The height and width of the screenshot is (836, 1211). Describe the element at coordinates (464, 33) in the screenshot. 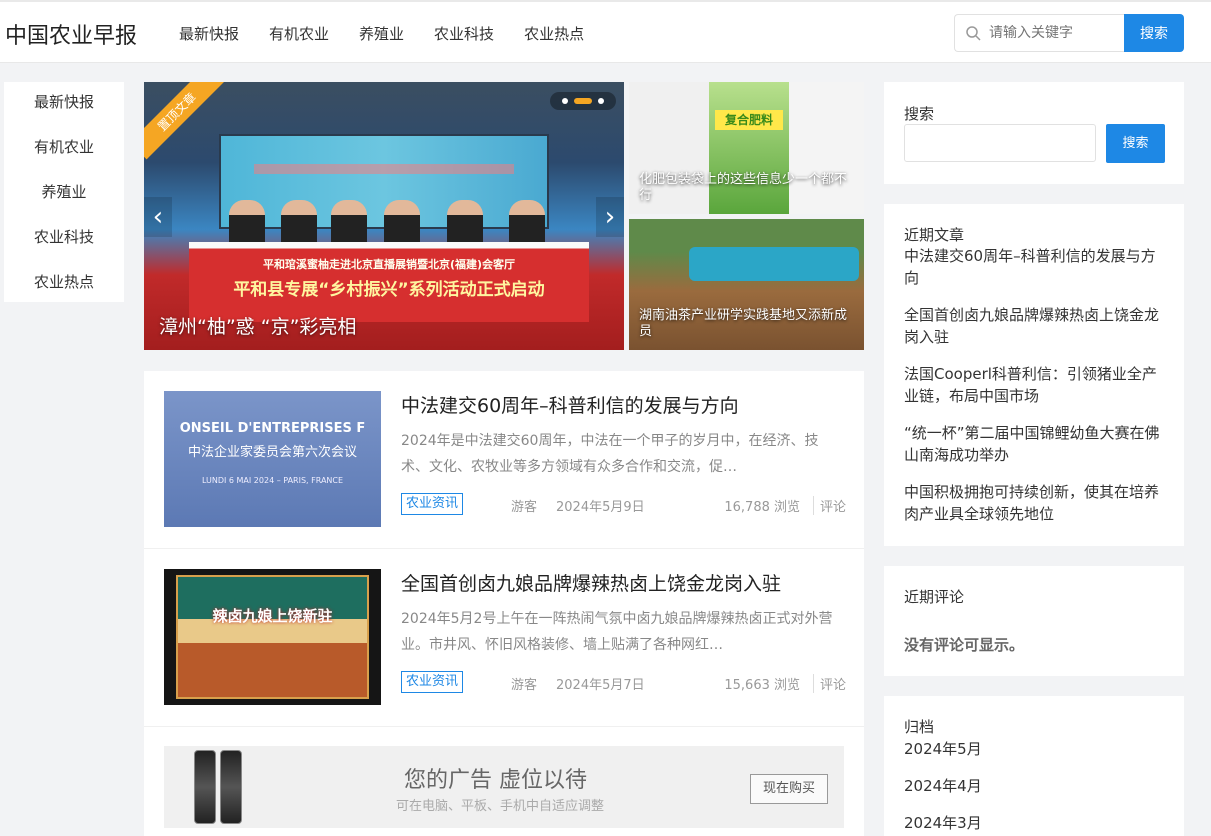

I see `nav-item-tech: 农业科技` at that location.